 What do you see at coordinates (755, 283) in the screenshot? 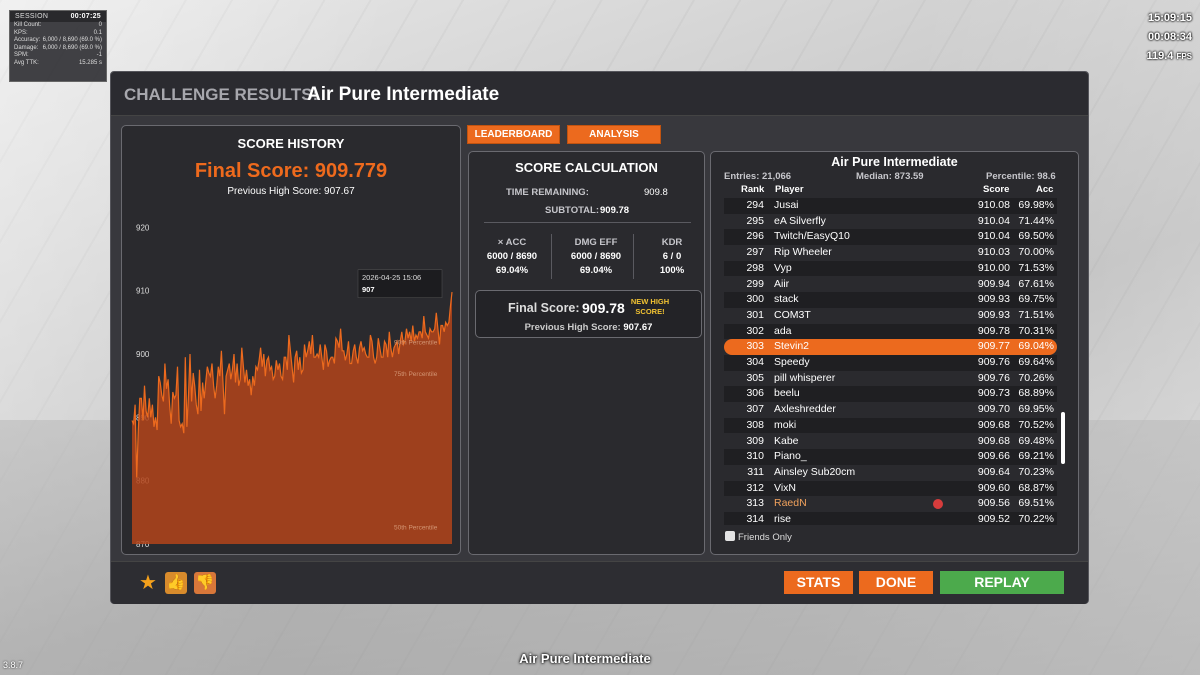
I see `rank-cell: 299` at bounding box center [755, 283].